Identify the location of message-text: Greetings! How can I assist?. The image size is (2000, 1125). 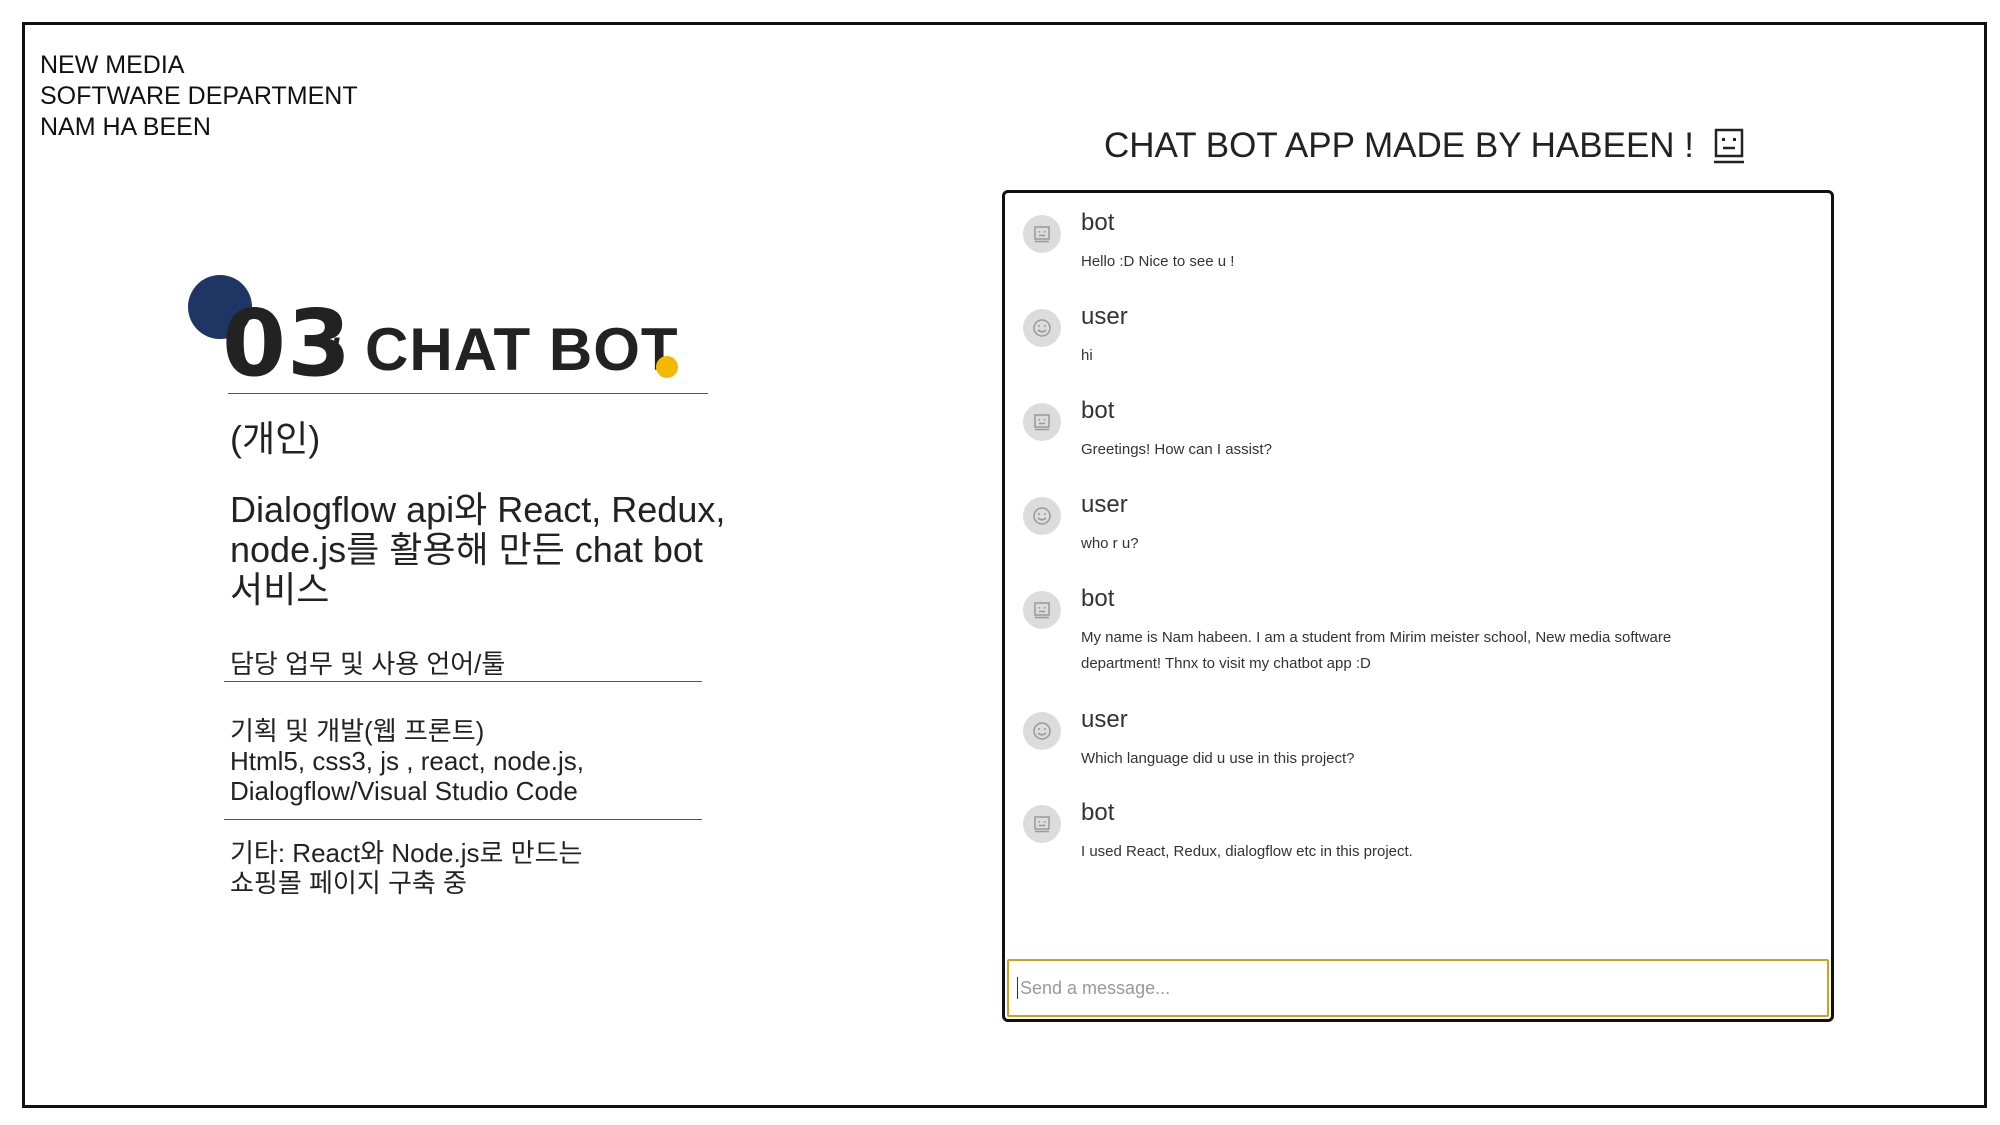
(1176, 449).